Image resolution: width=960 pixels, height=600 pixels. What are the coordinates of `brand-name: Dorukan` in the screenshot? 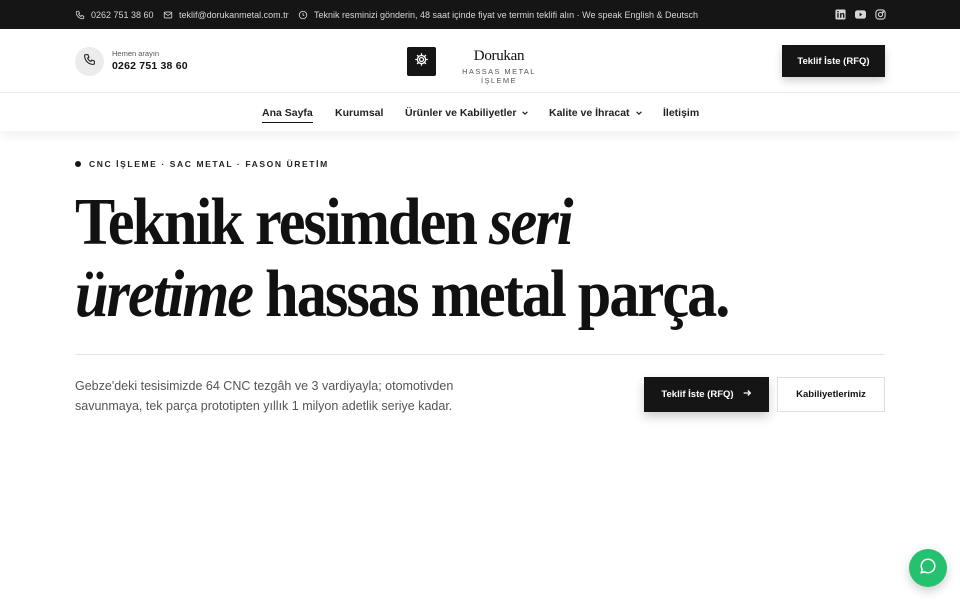 It's located at (499, 56).